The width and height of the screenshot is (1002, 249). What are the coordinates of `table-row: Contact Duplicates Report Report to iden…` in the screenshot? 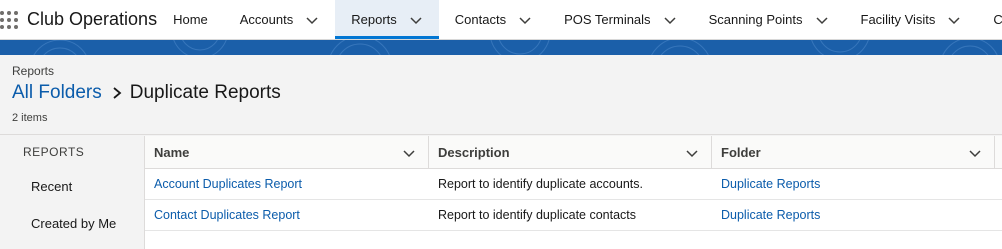 It's located at (573, 215).